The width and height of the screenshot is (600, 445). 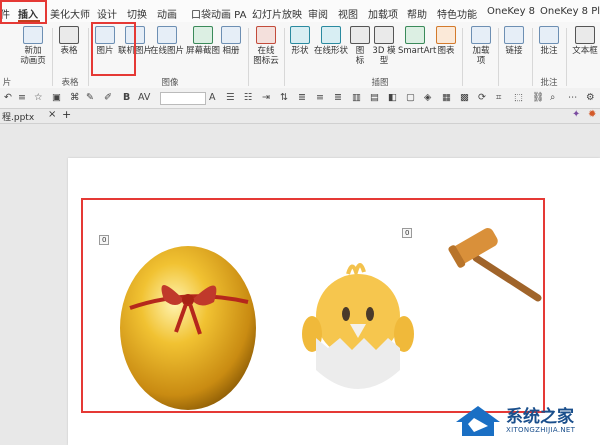 What do you see at coordinates (8, 97) in the screenshot?
I see `undo-icon: ↶` at bounding box center [8, 97].